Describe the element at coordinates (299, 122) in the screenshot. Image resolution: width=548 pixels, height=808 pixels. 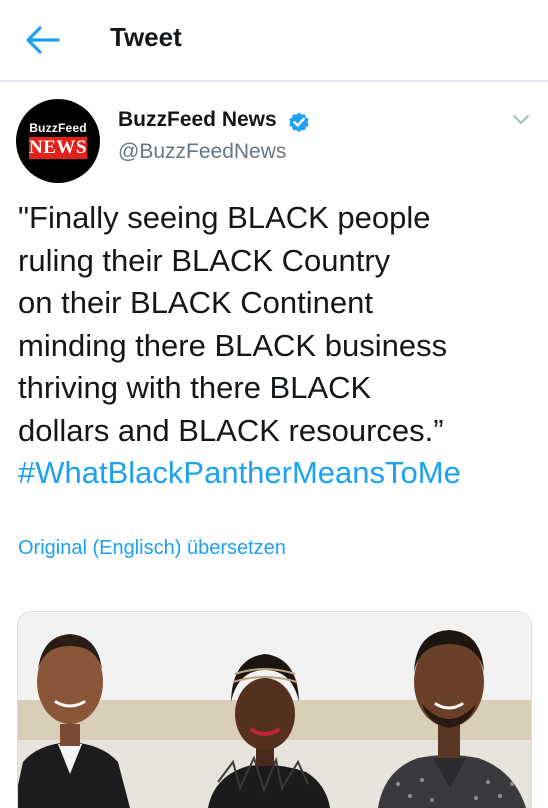
I see `verified-badge-icon` at that location.